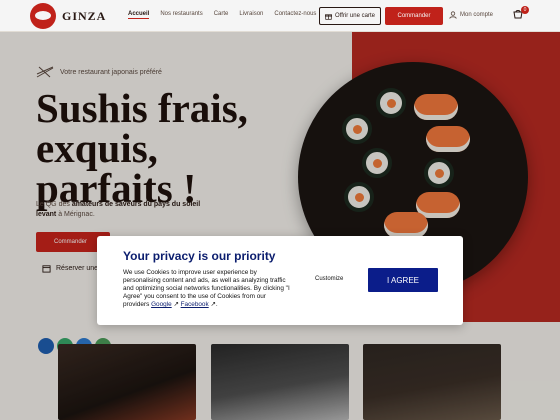  I want to click on page-dim-overlay-top, so click(280, 16).